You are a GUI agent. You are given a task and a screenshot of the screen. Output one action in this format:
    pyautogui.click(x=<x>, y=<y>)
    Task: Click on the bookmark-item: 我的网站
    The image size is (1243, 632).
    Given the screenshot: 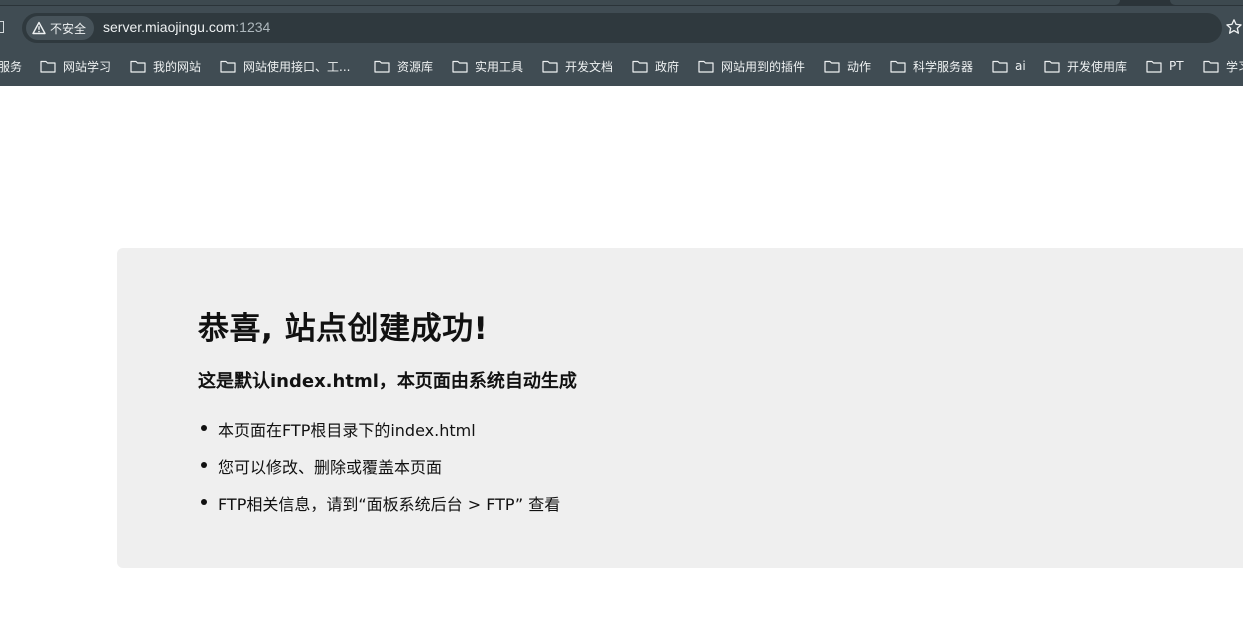 What is the action you would take?
    pyautogui.click(x=165, y=66)
    